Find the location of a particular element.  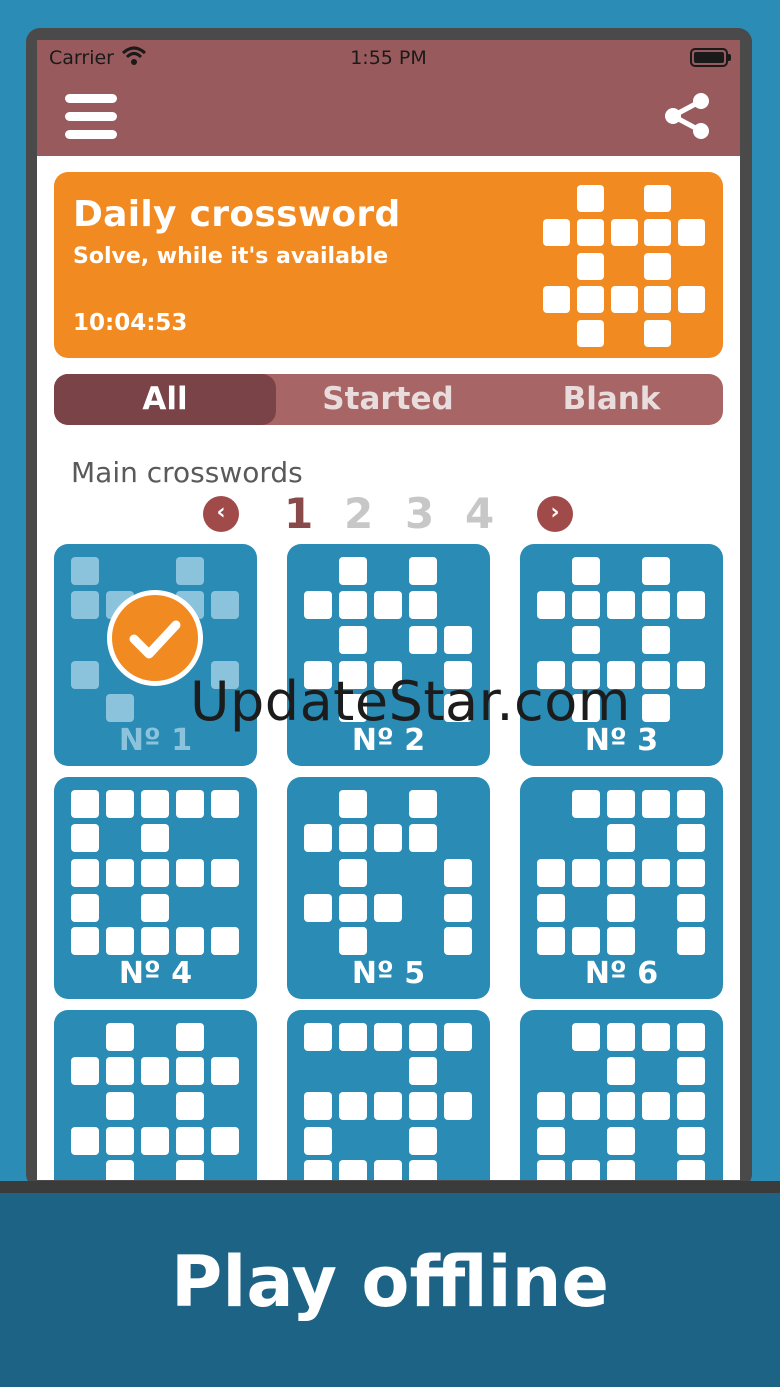

nav-bar is located at coordinates (388, 116).